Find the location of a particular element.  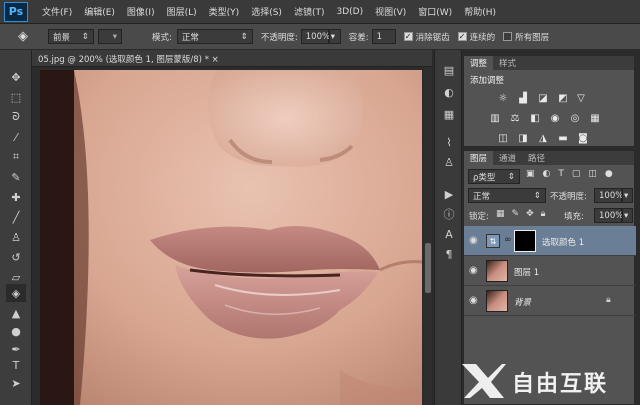

curves-icon: ◪ is located at coordinates (543, 98).